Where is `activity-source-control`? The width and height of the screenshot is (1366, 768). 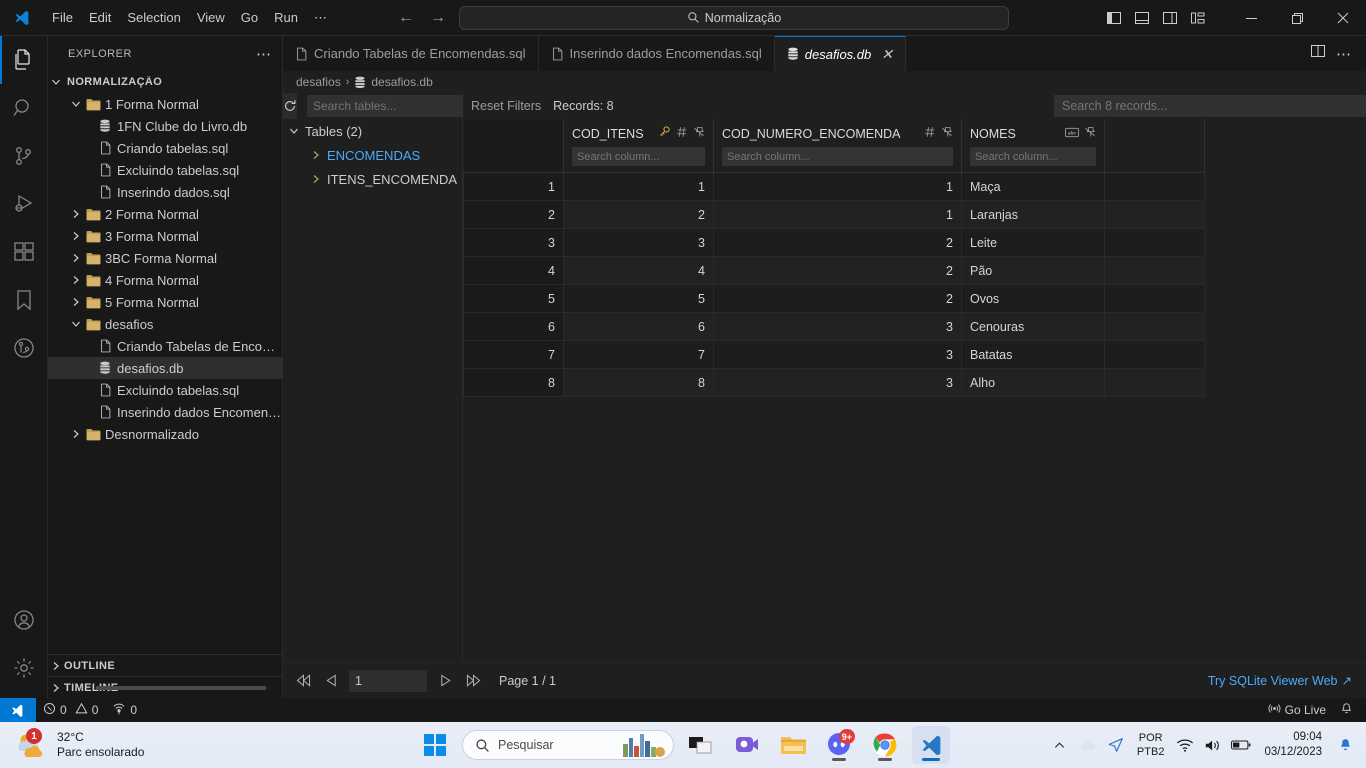
activity-source-control is located at coordinates (24, 156).